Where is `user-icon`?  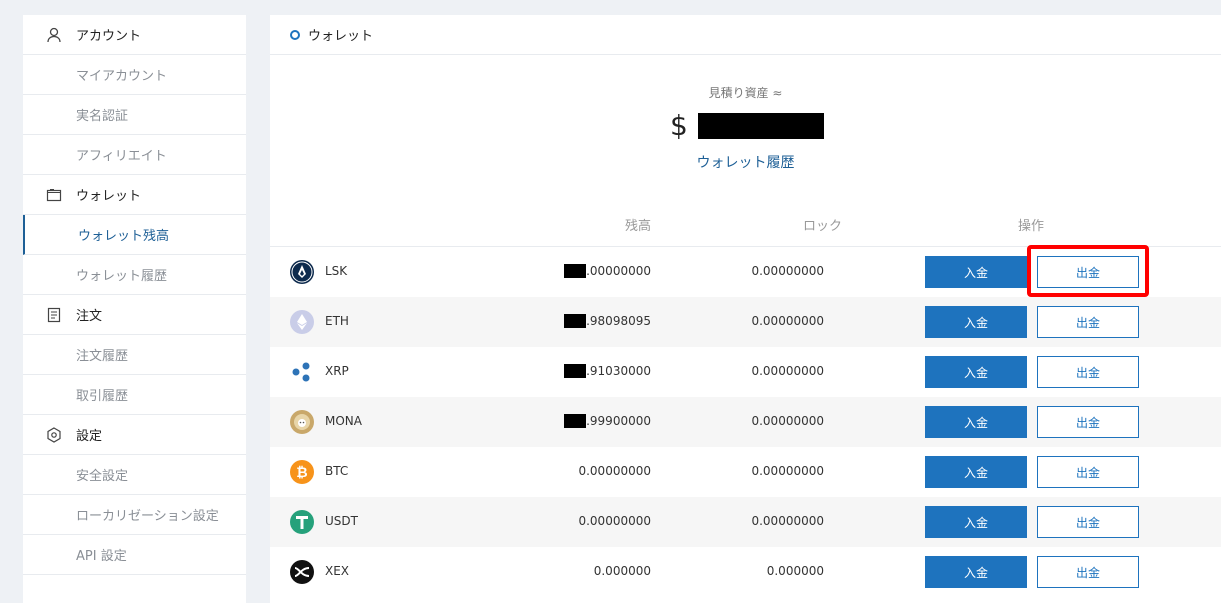
user-icon is located at coordinates (54, 35).